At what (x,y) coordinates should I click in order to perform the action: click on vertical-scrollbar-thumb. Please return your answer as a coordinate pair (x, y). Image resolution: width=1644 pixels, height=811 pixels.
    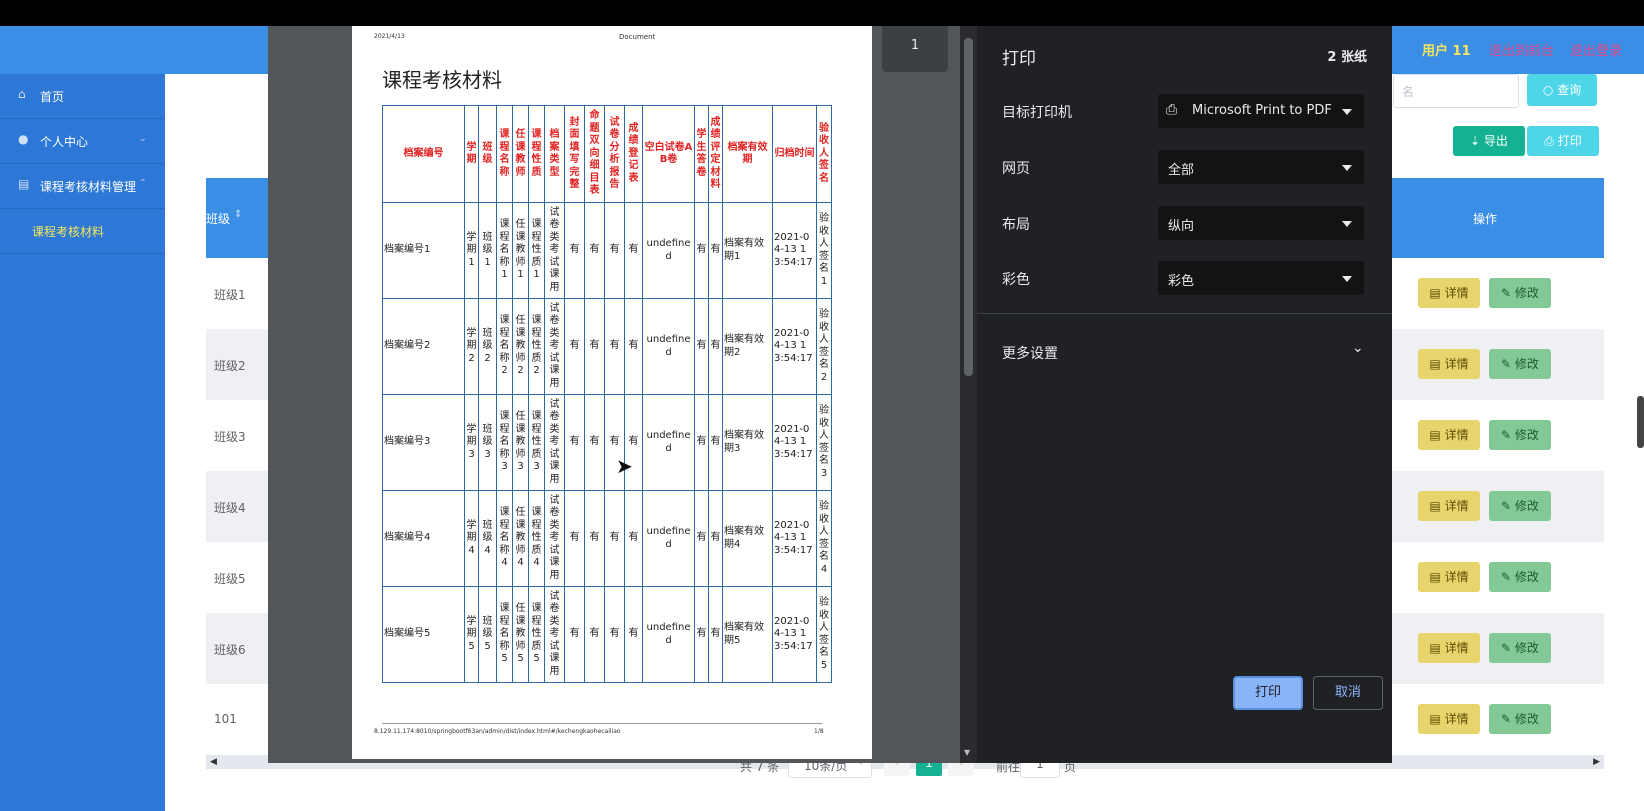
    Looking at the image, I should click on (1640, 422).